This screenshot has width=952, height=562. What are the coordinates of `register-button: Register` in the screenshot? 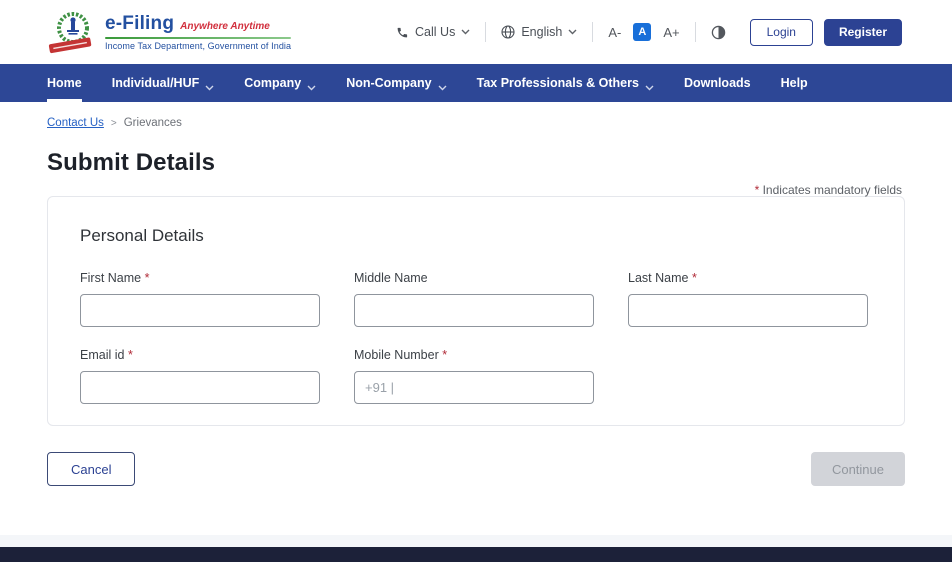 It's located at (862, 32).